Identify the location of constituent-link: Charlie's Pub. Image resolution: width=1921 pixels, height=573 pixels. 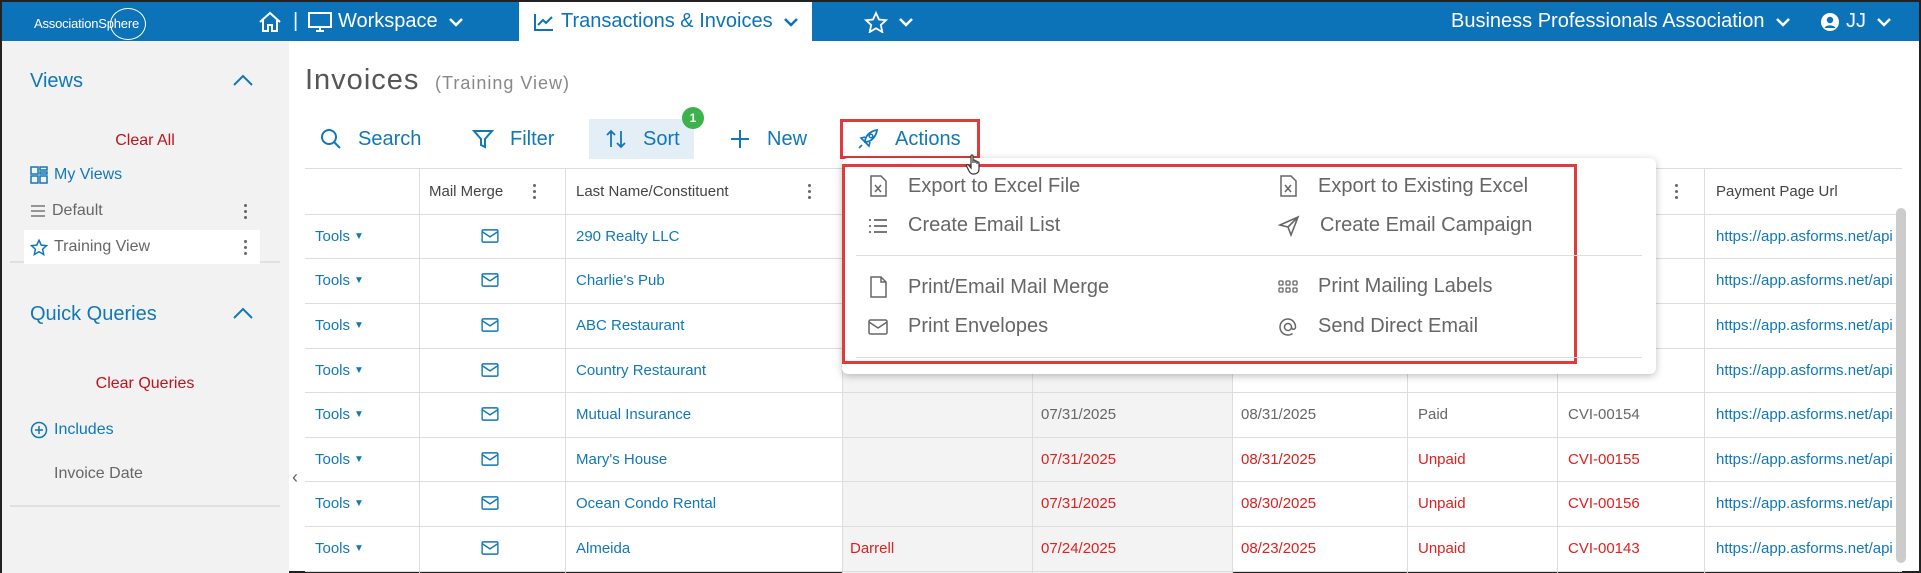
(620, 280).